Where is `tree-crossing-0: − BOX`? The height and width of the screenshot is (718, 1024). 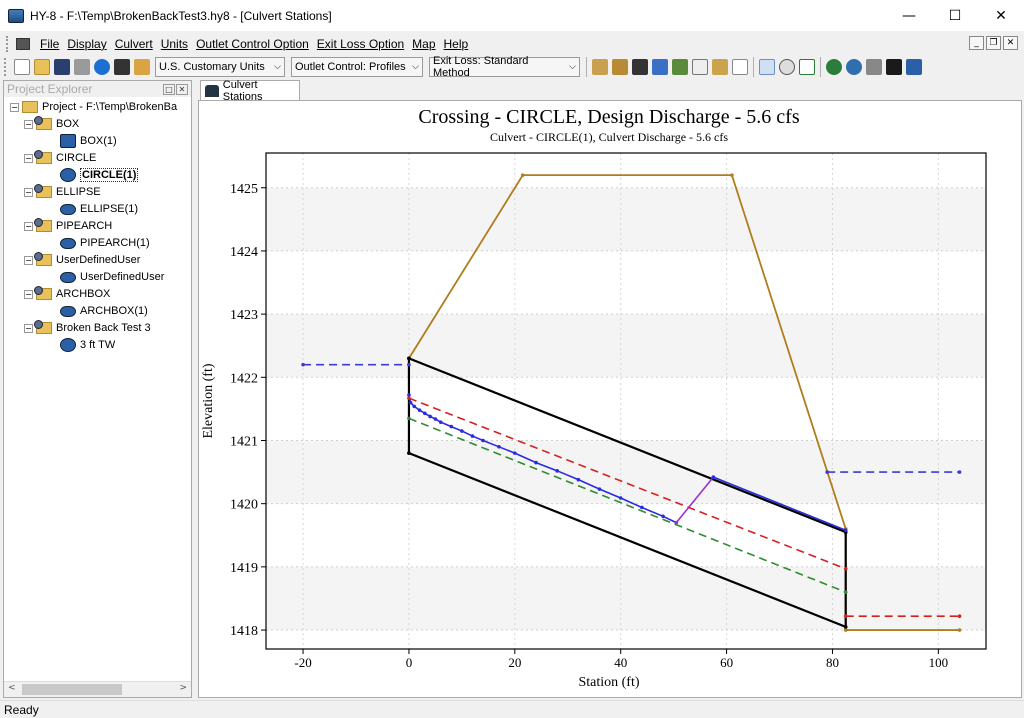
tree-crossing-0: − BOX is located at coordinates (51, 124).